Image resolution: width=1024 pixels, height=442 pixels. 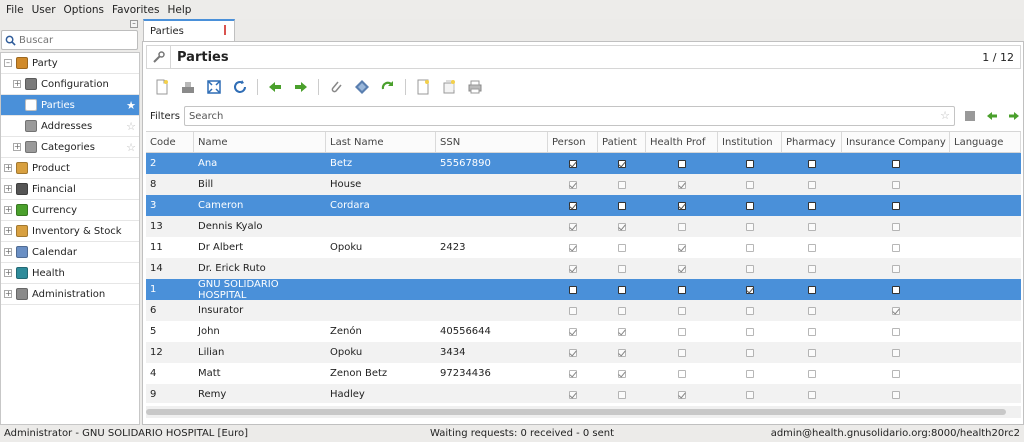 I want to click on tree-item-addresses: Addresses ☆, so click(x=70, y=126).